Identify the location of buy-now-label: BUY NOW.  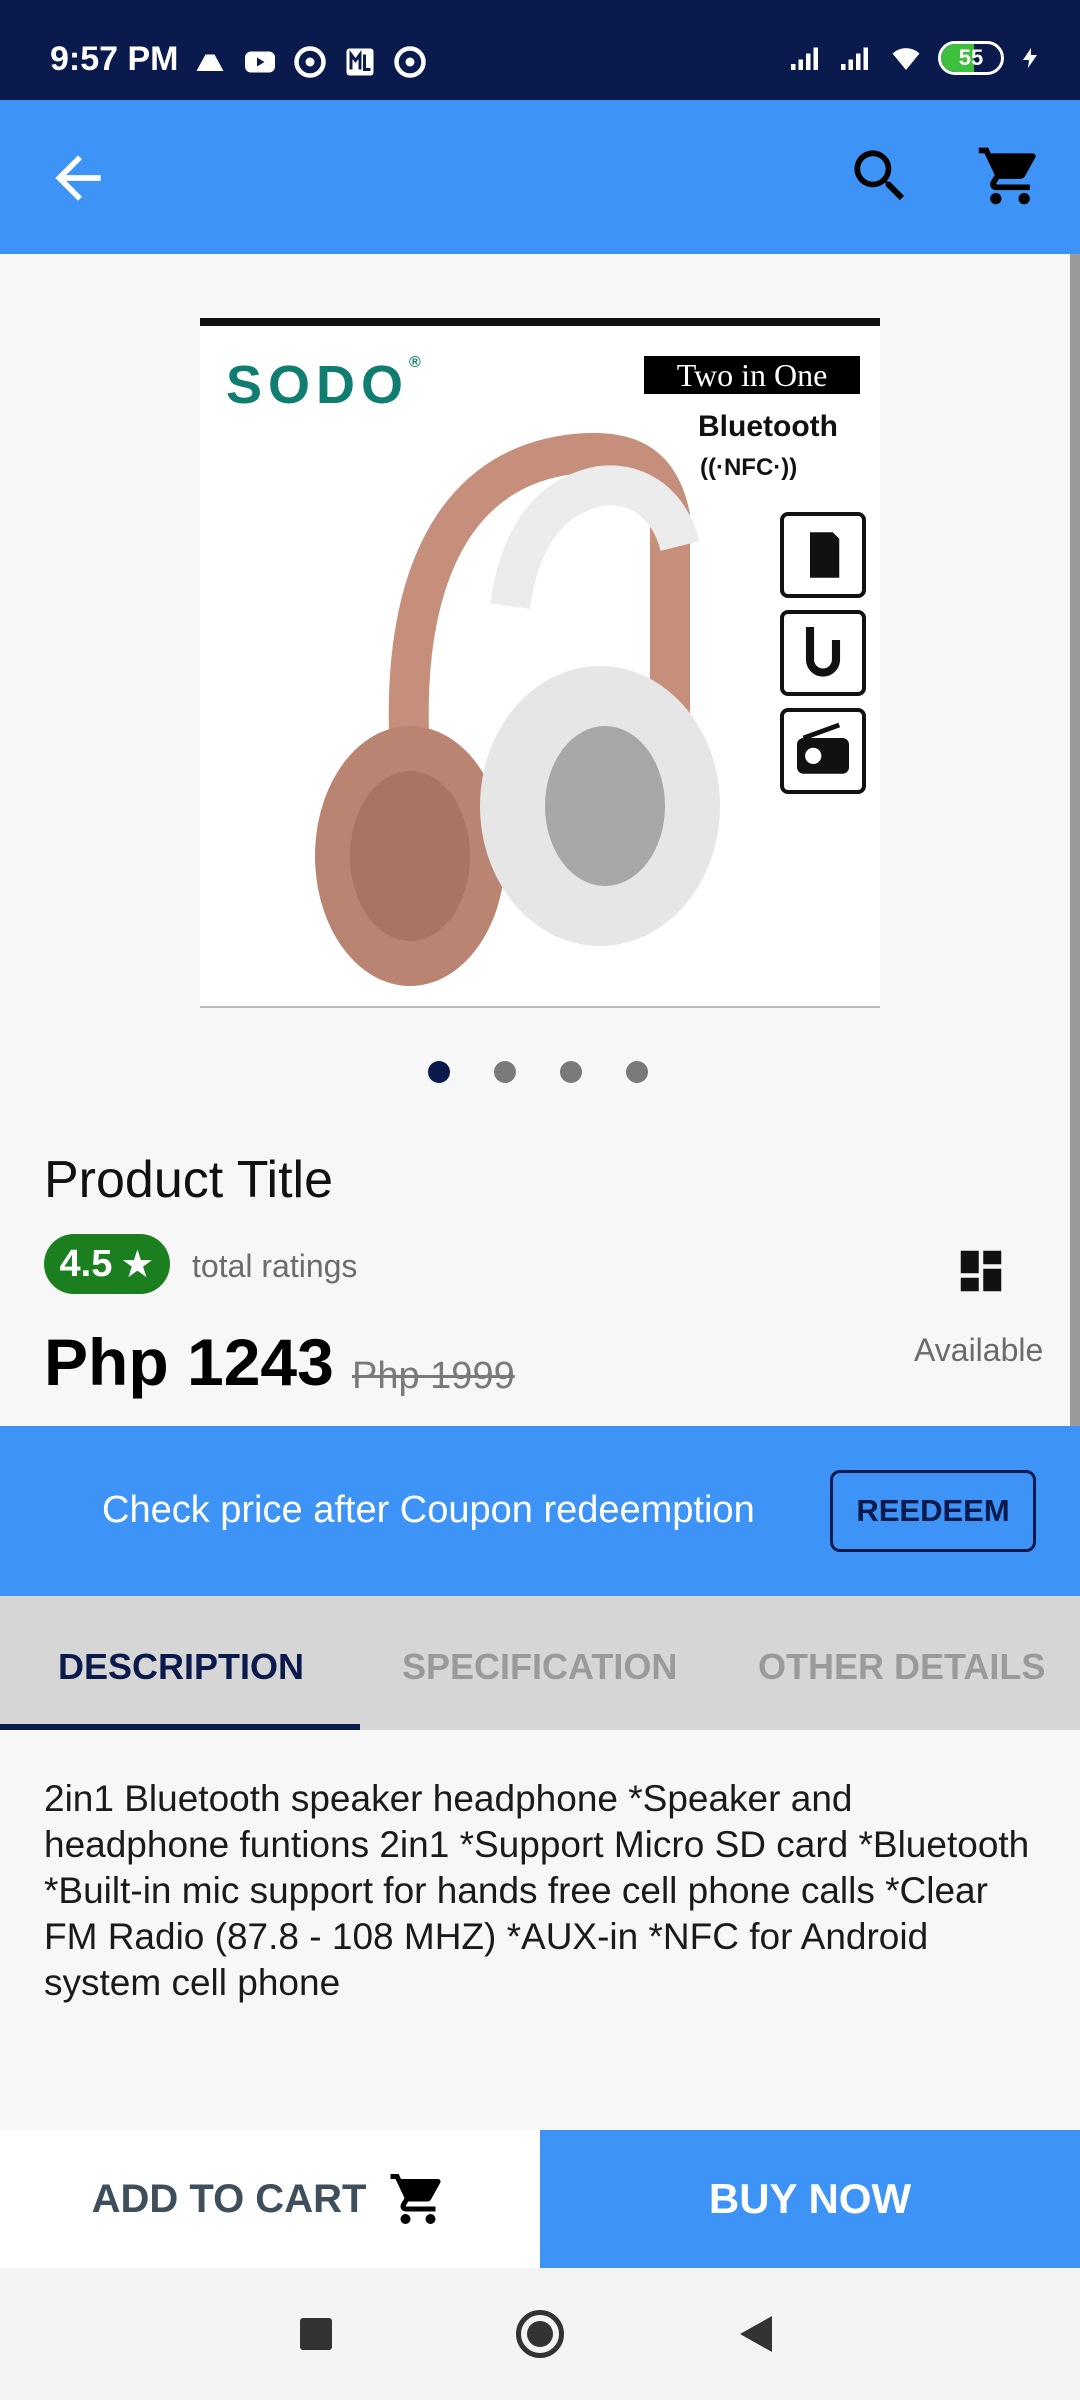
(810, 2198).